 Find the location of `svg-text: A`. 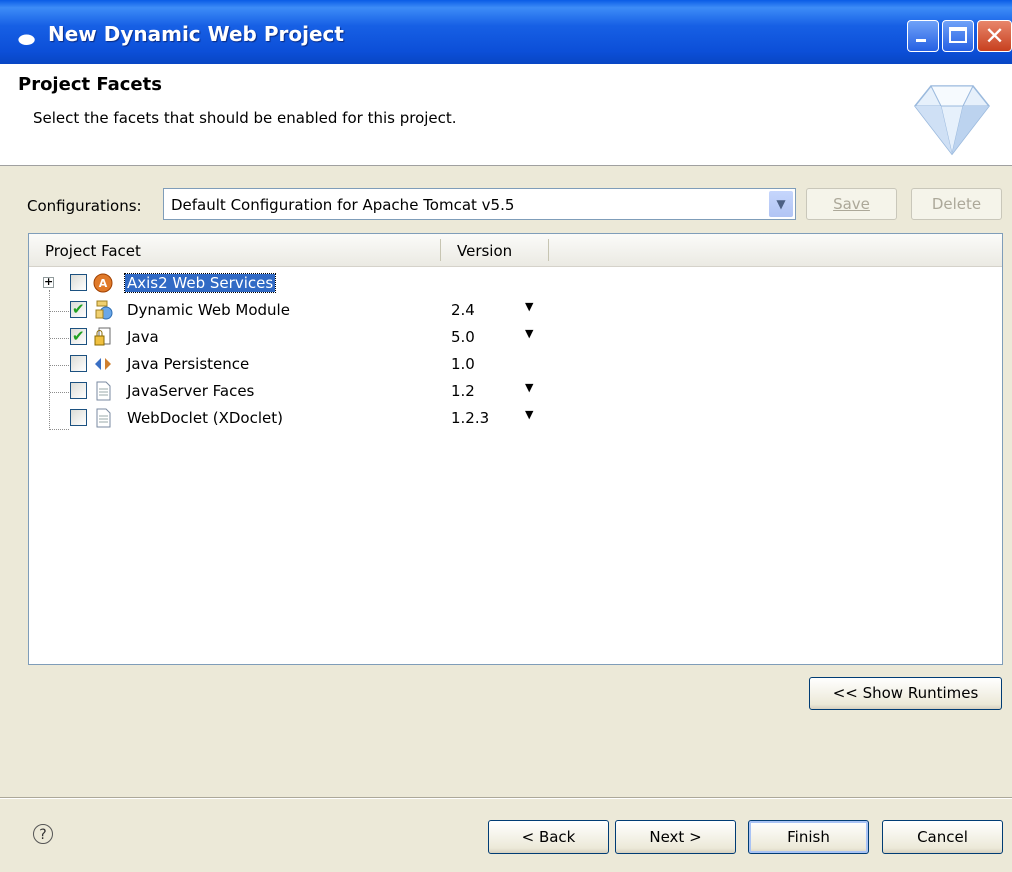

svg-text: A is located at coordinates (103, 283).